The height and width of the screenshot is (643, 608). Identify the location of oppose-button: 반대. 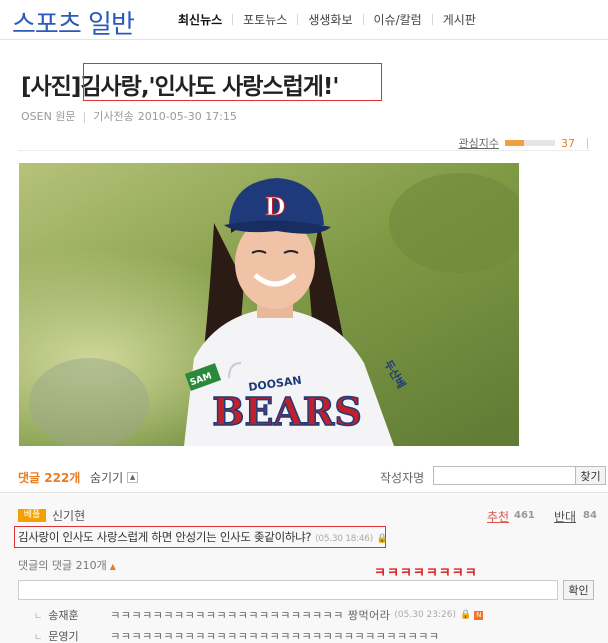
(565, 516).